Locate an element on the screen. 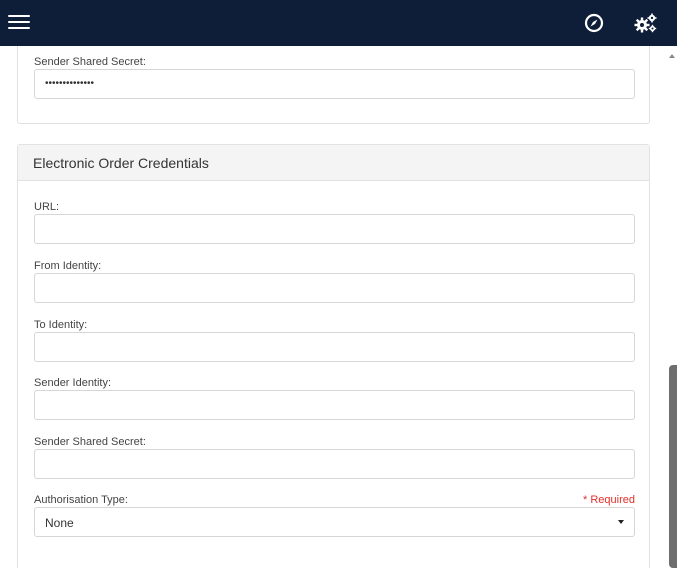 This screenshot has height=568, width=677. sender-identity-label: Sender Identity: is located at coordinates (73, 383).